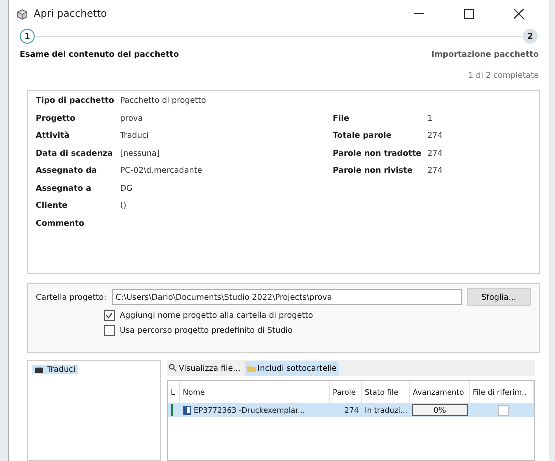 This screenshot has height=461, width=555. Describe the element at coordinates (485, 54) in the screenshot. I see `step-label: Importazione pacchetto` at that location.